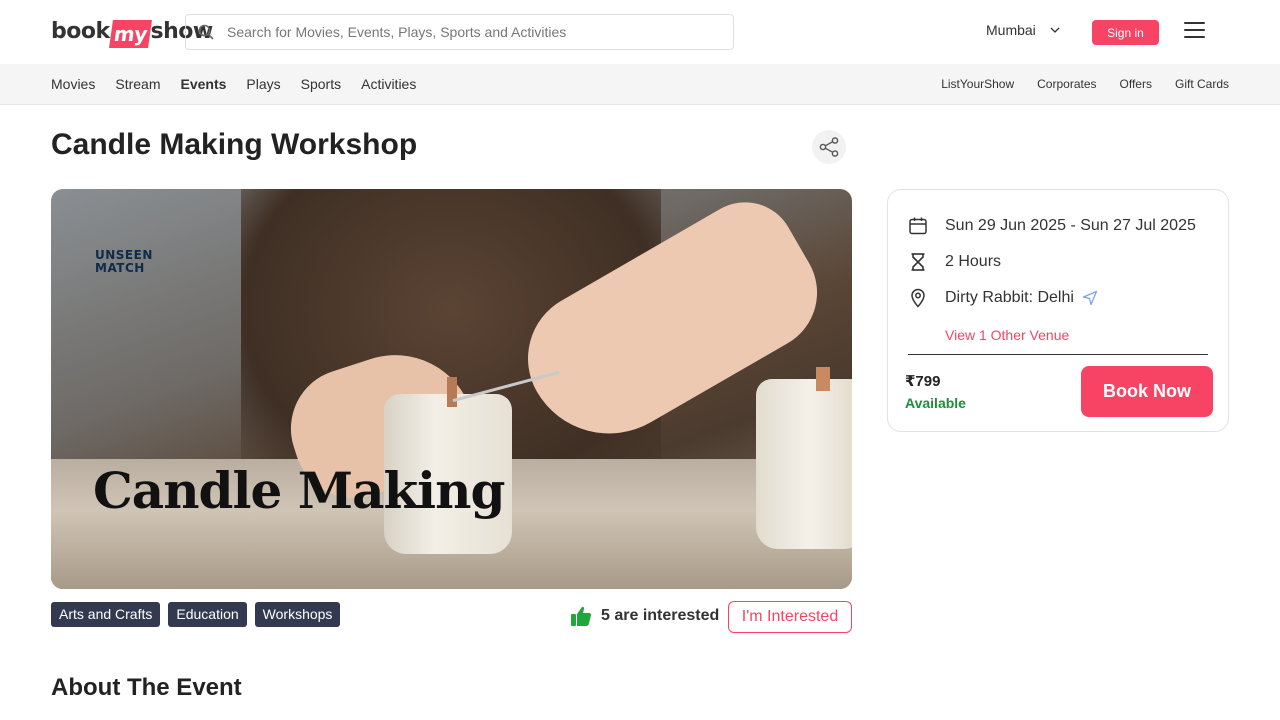 This screenshot has width=1280, height=720. I want to click on hamburger-icon, so click(1194, 31).